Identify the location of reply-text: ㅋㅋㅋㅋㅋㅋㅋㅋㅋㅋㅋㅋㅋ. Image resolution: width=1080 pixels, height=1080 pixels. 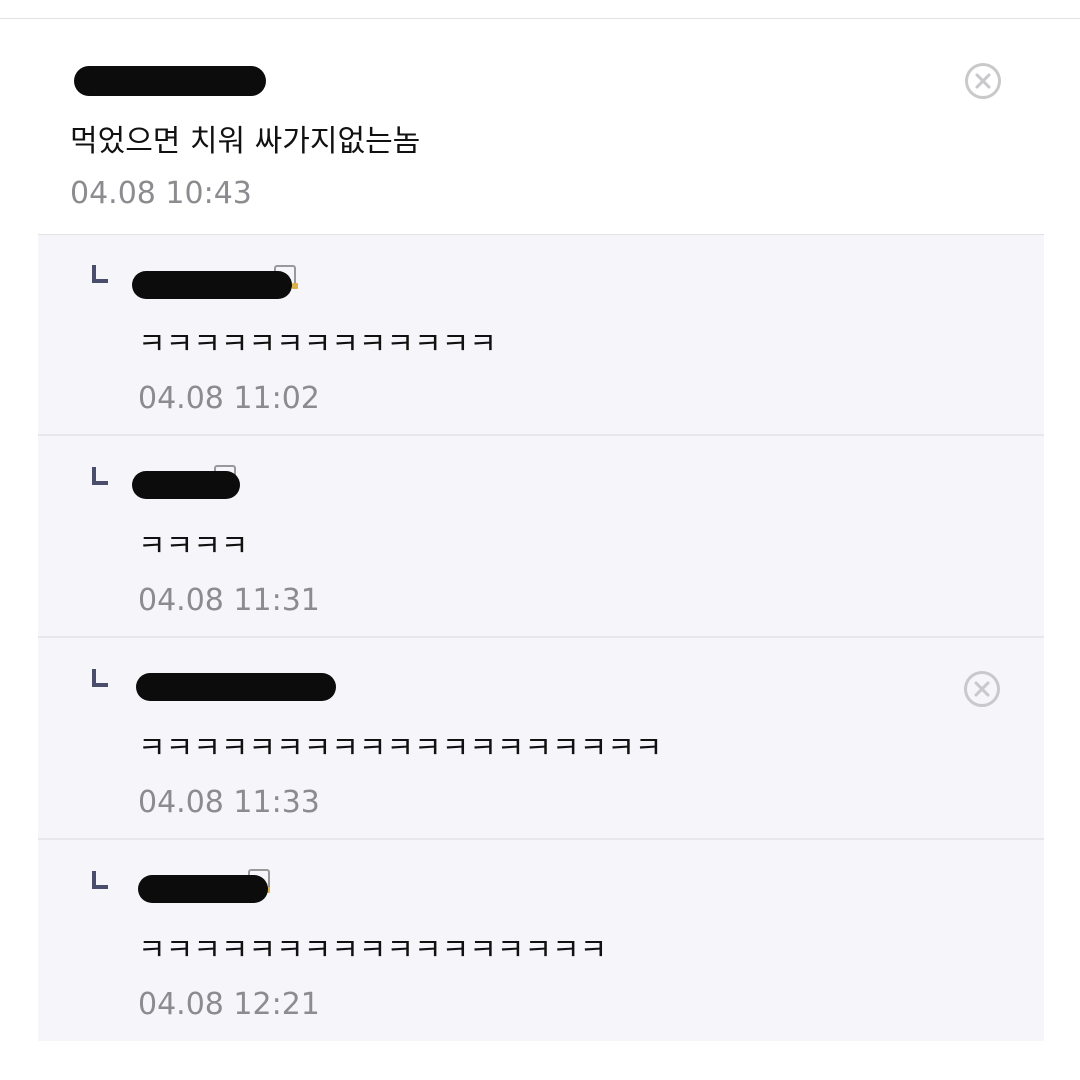
(317, 344).